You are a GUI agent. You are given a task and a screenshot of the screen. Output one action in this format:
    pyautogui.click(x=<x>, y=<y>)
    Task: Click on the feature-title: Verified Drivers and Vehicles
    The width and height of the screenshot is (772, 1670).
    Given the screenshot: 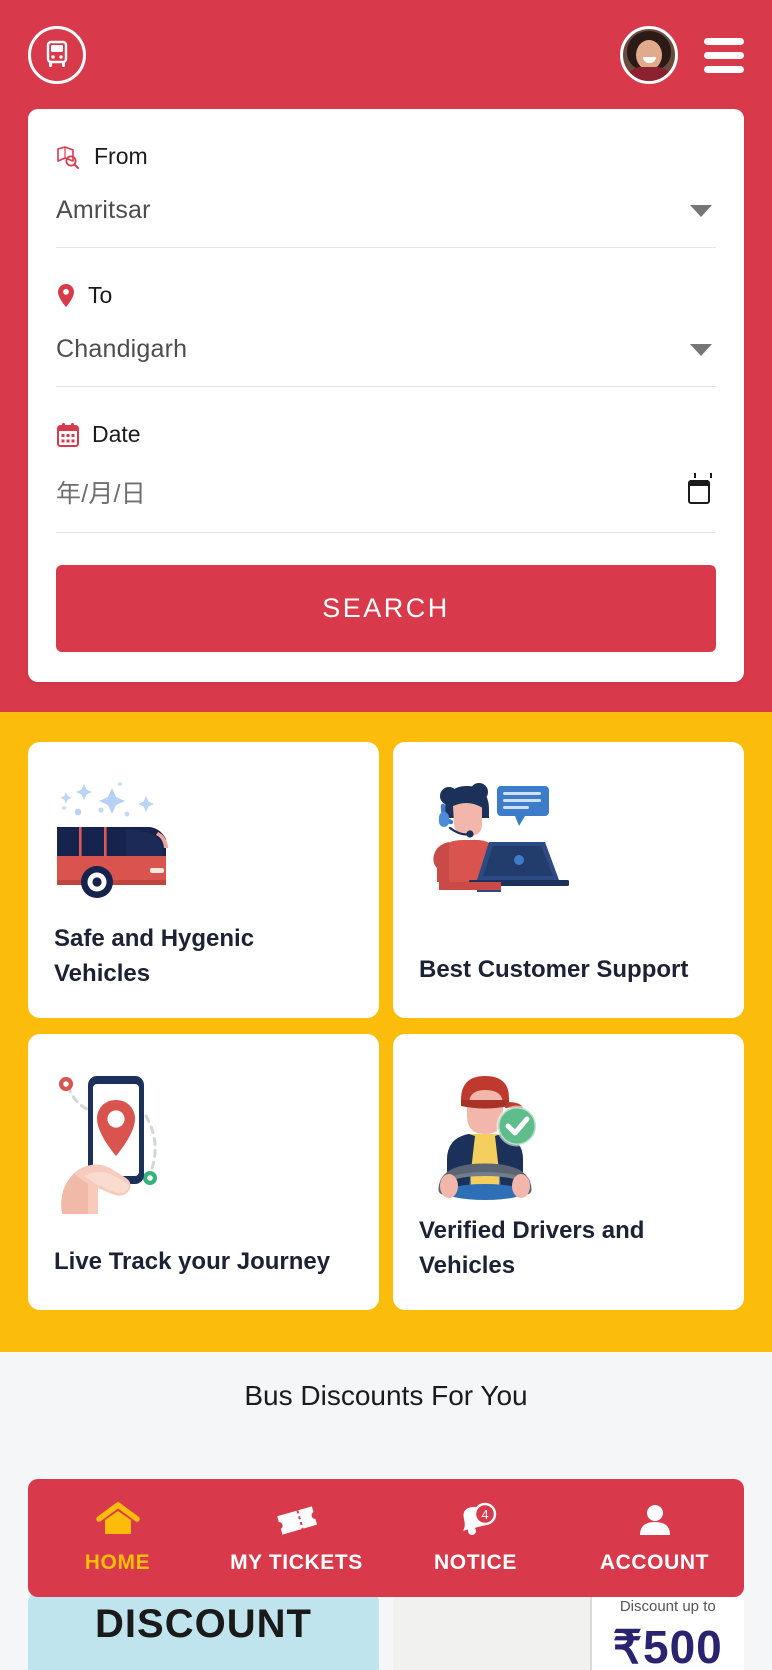 What is the action you would take?
    pyautogui.click(x=532, y=1248)
    